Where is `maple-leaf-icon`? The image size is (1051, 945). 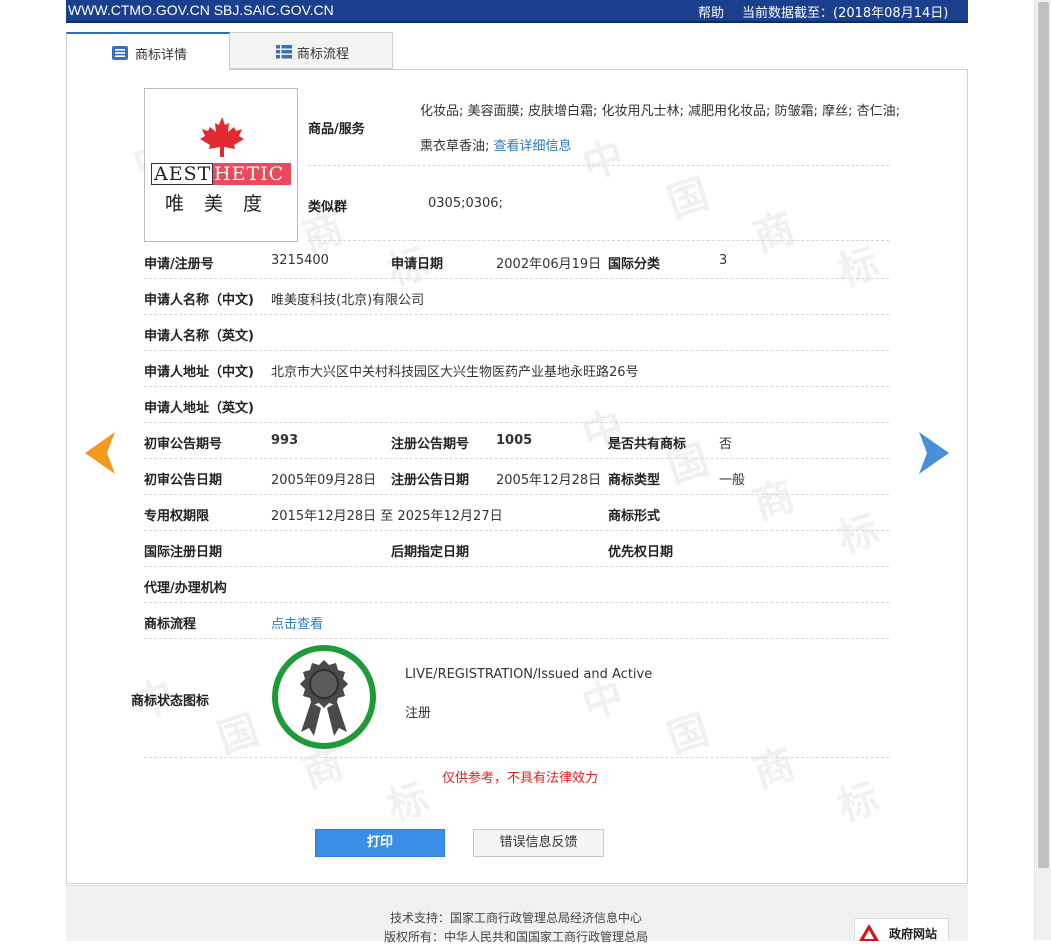
maple-leaf-icon is located at coordinates (222, 137).